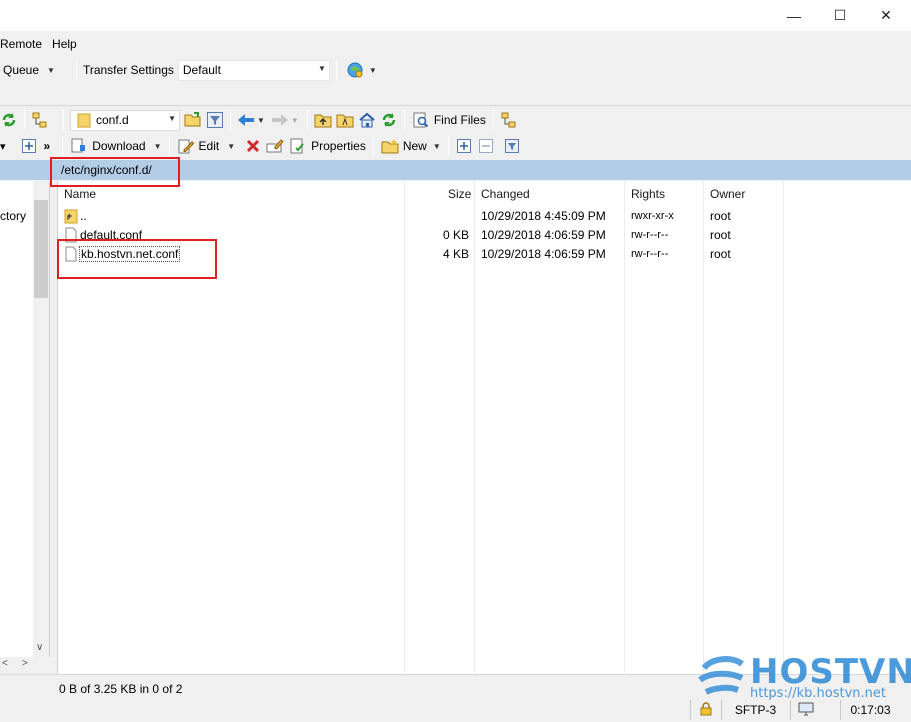 The width and height of the screenshot is (911, 722). What do you see at coordinates (193, 120) in the screenshot?
I see `open-folder-icon` at bounding box center [193, 120].